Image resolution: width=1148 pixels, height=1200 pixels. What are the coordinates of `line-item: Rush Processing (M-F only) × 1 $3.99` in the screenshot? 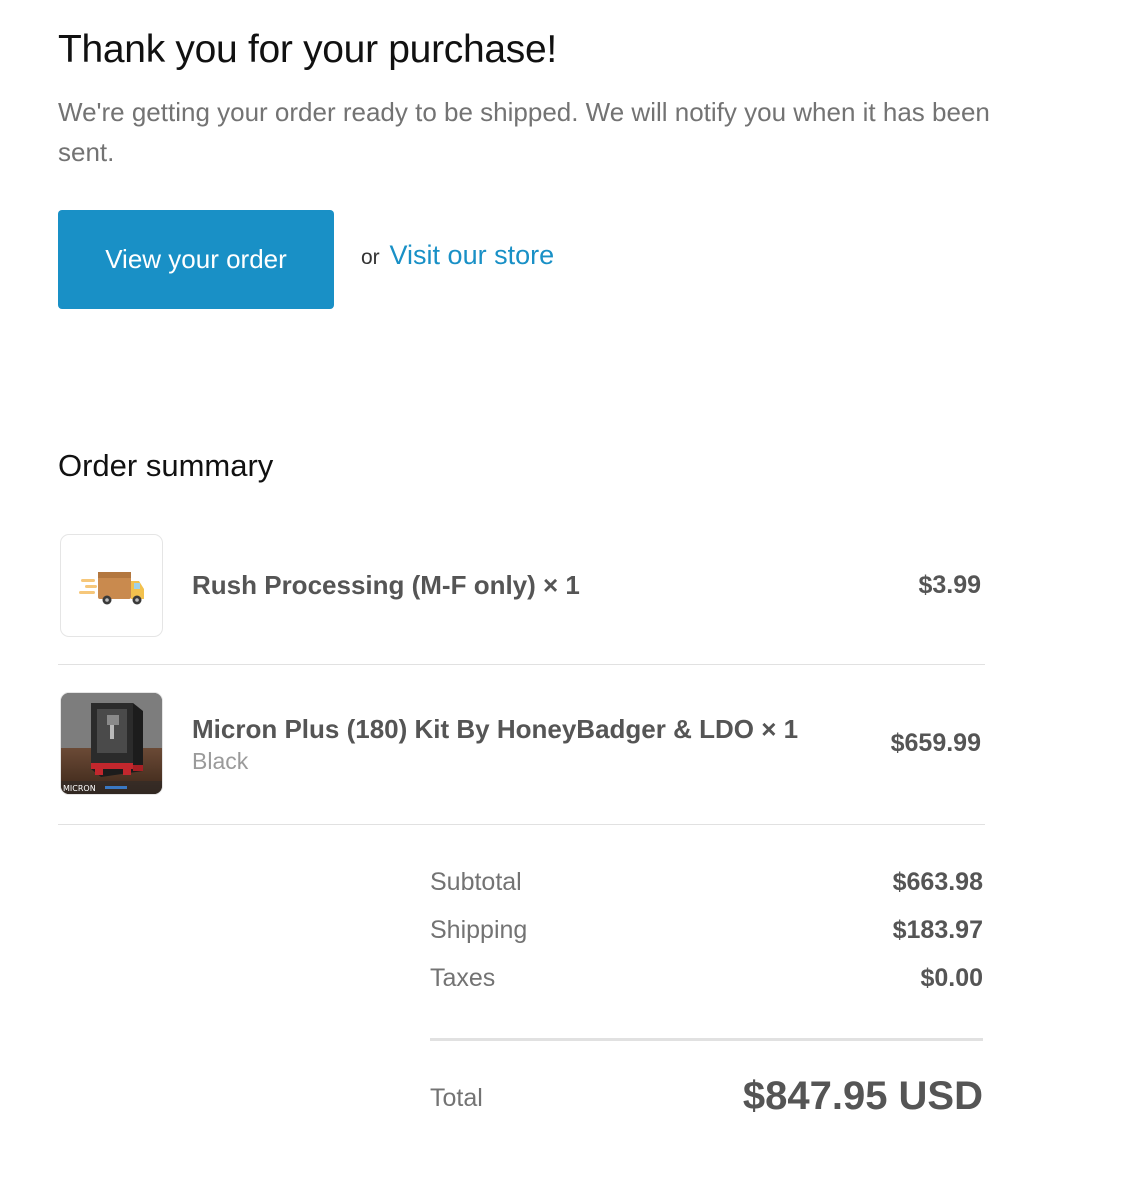 It's located at (521, 598).